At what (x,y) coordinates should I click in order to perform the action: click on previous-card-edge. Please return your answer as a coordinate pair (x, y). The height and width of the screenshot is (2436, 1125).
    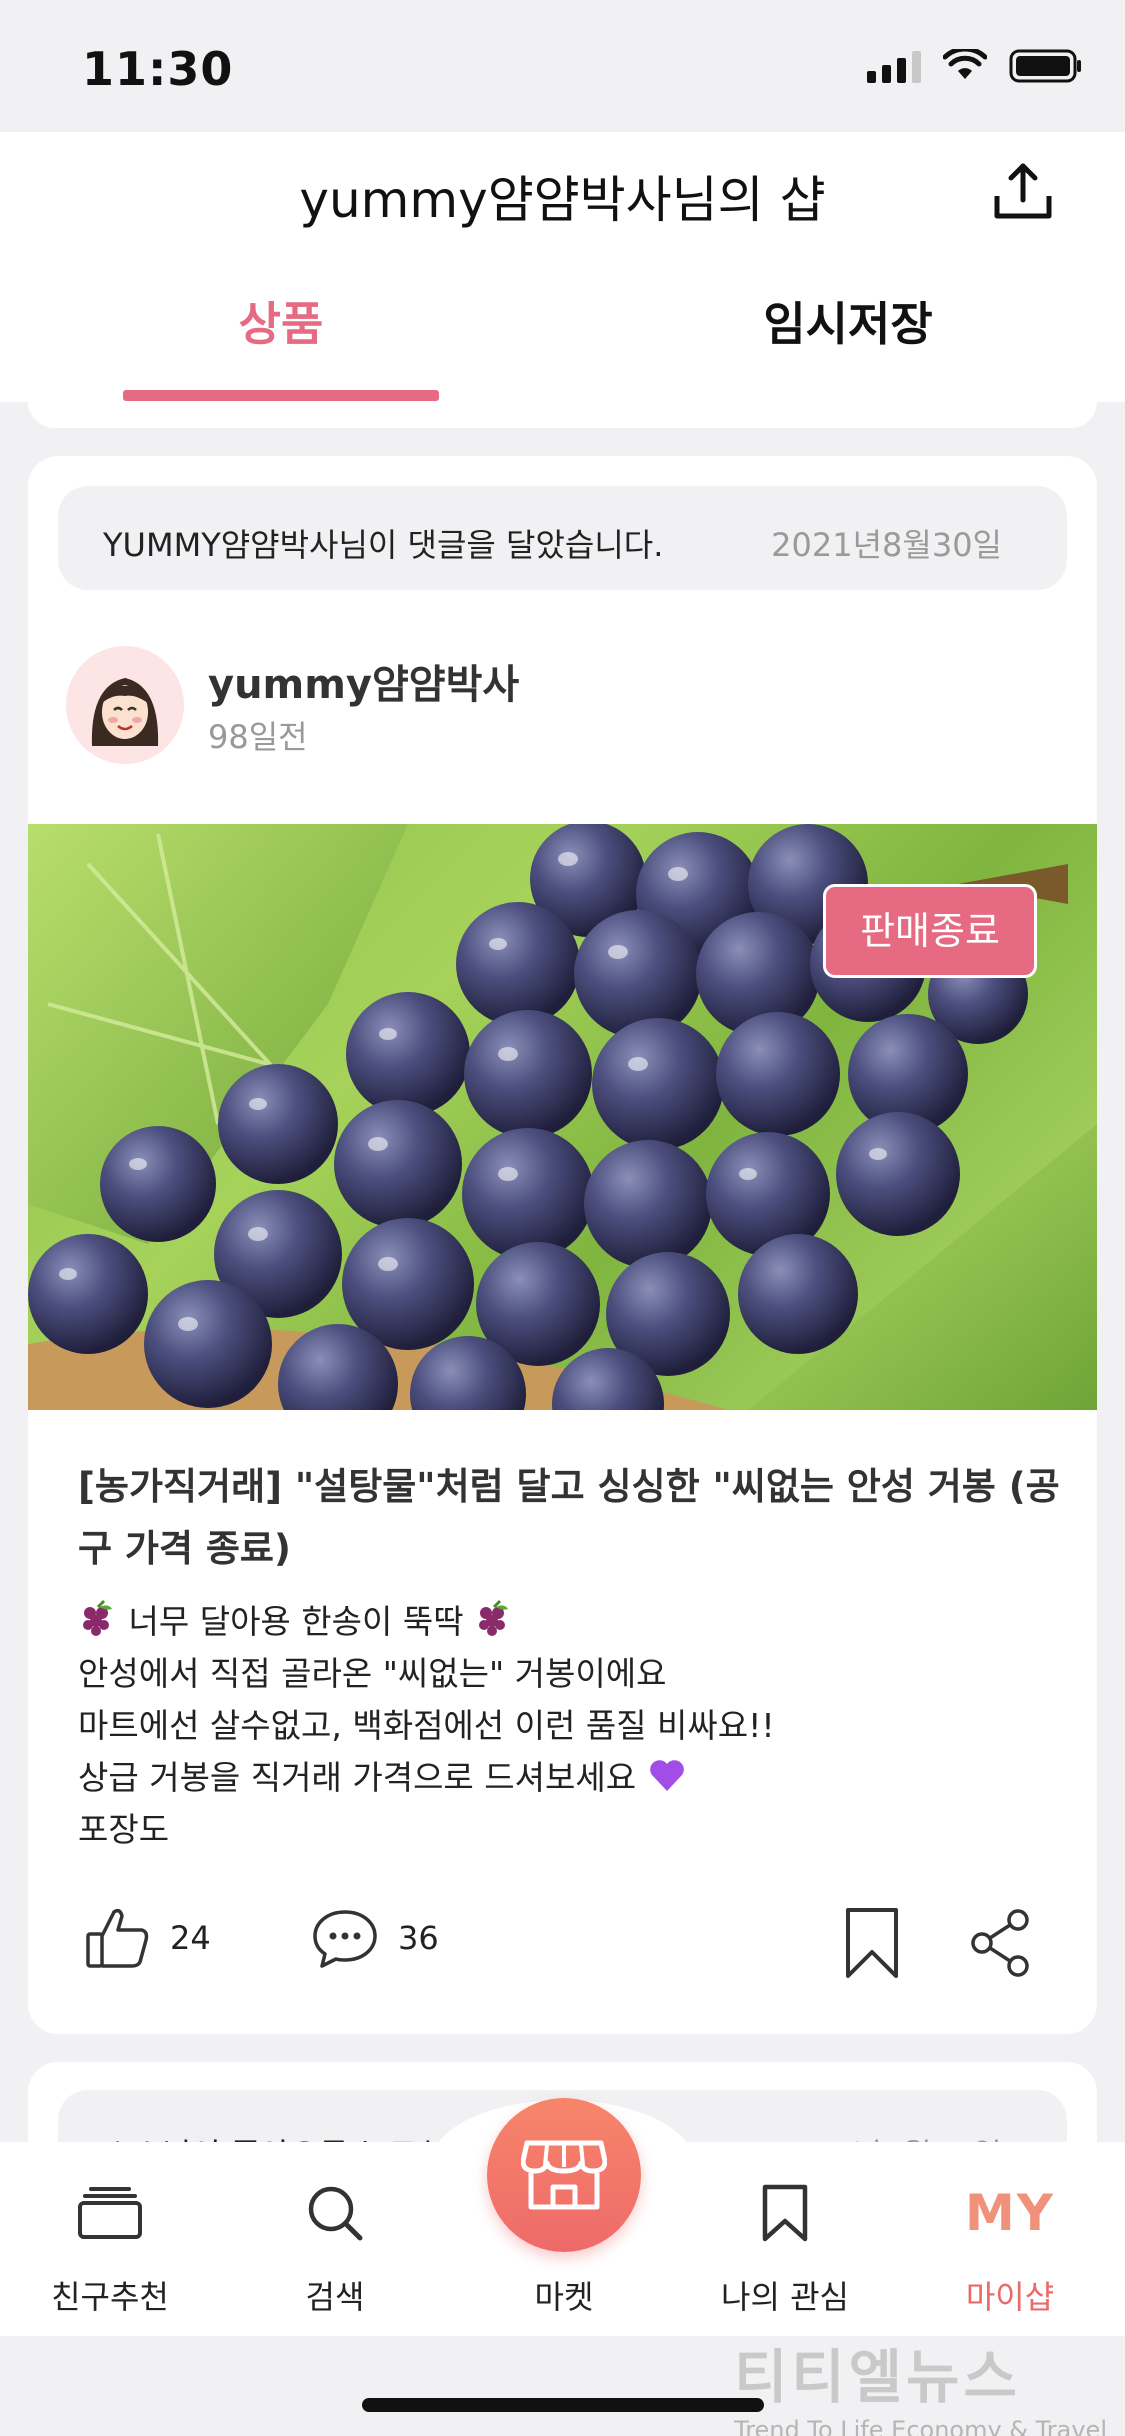
    Looking at the image, I should click on (562, 415).